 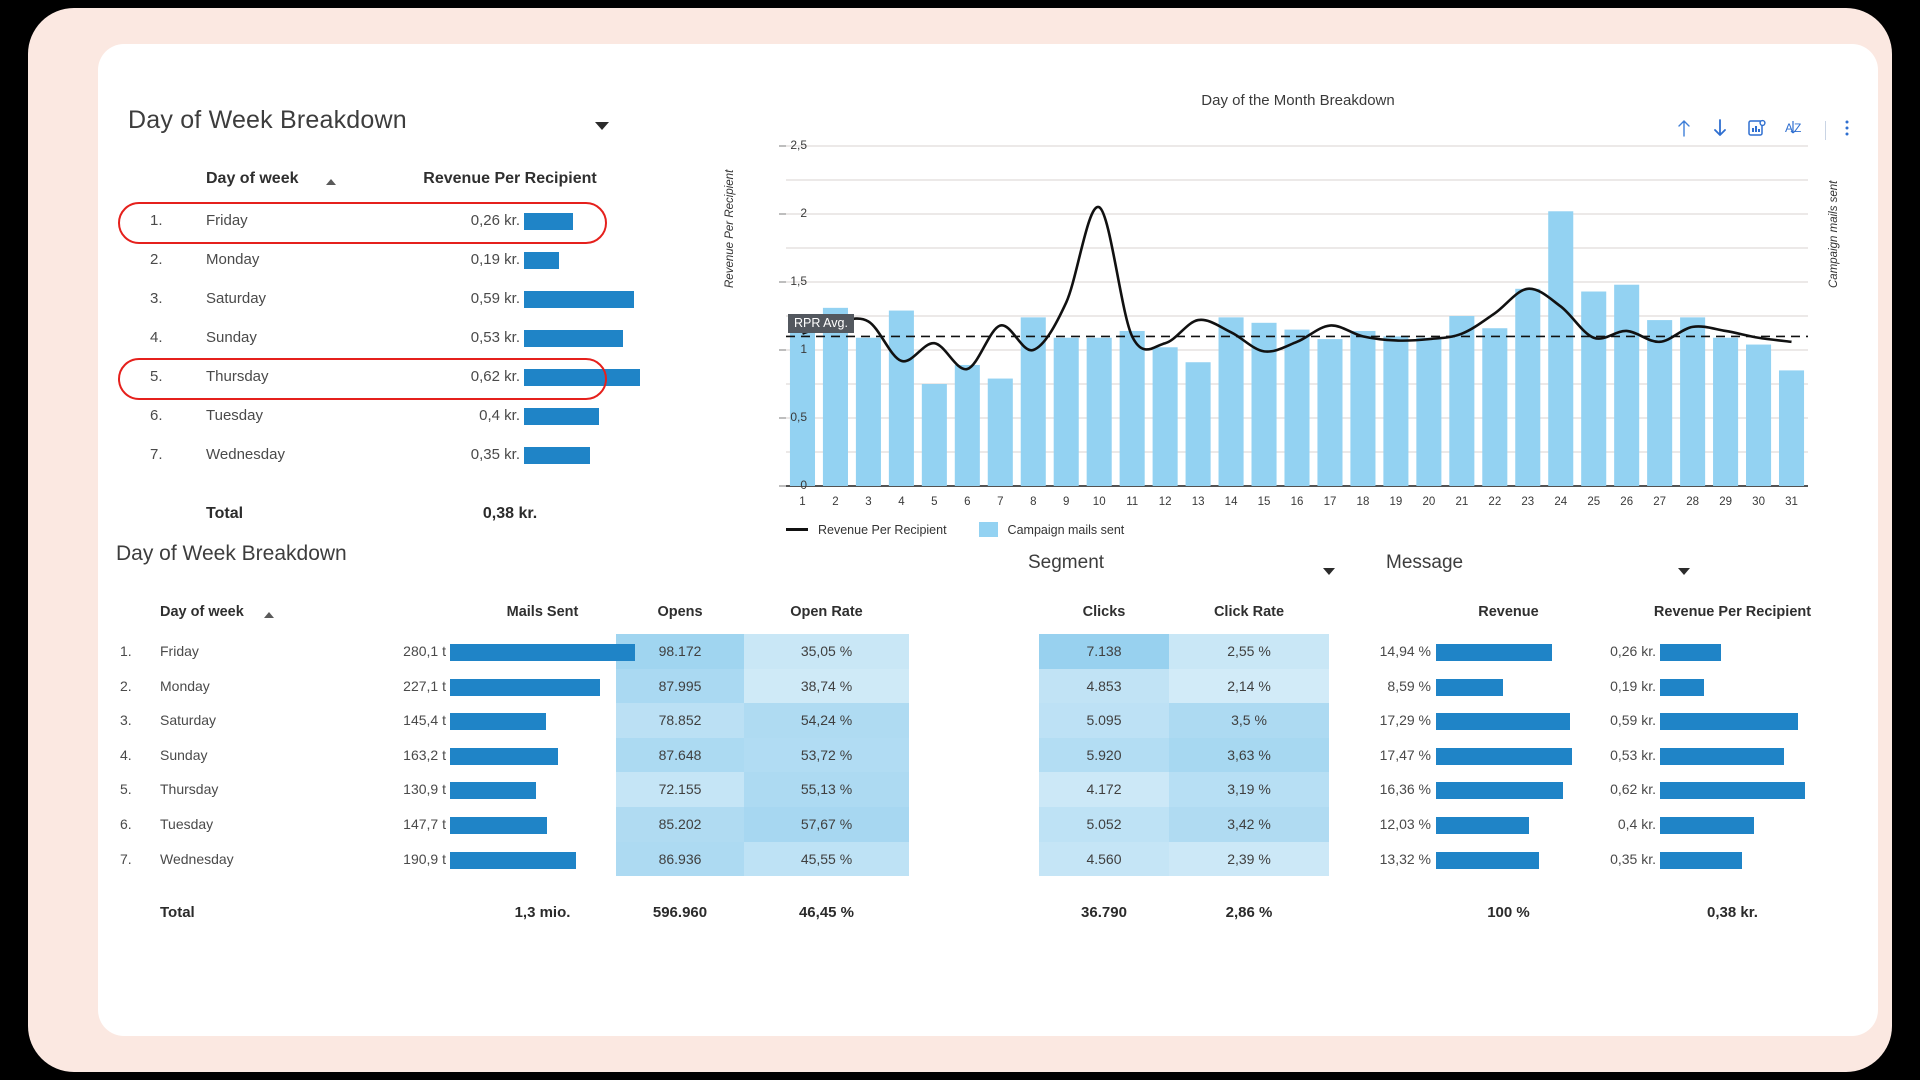 What do you see at coordinates (1424, 563) in the screenshot?
I see `message-filter-label: Message` at bounding box center [1424, 563].